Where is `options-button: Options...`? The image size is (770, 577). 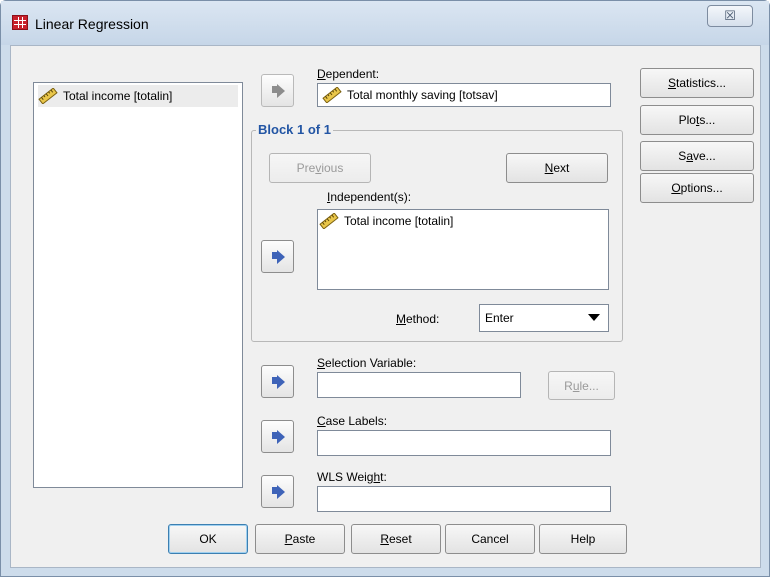 options-button: Options... is located at coordinates (697, 188).